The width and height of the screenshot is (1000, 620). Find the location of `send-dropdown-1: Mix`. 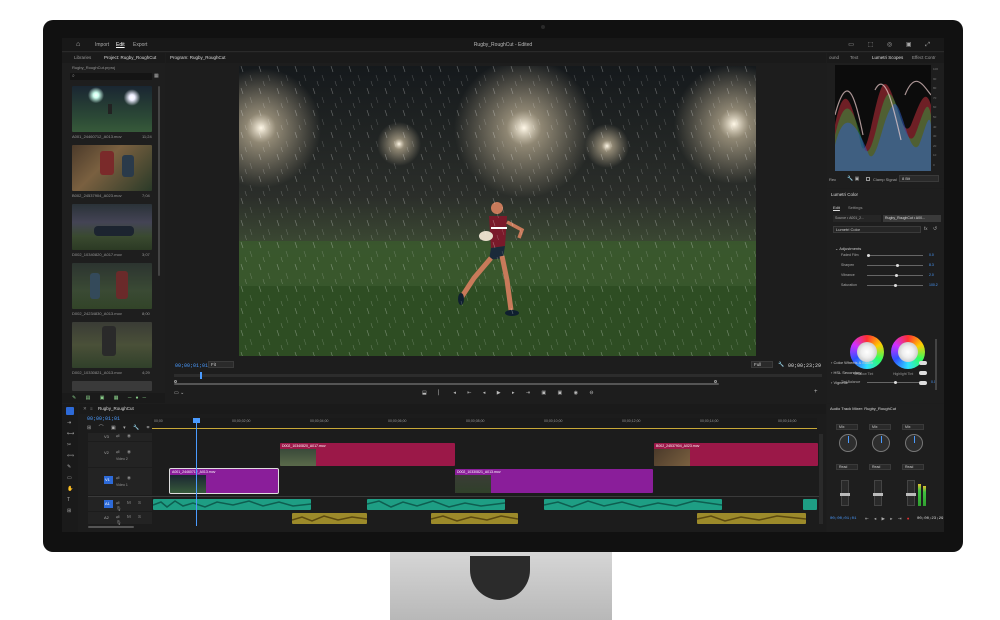

send-dropdown-1: Mix is located at coordinates (847, 427).